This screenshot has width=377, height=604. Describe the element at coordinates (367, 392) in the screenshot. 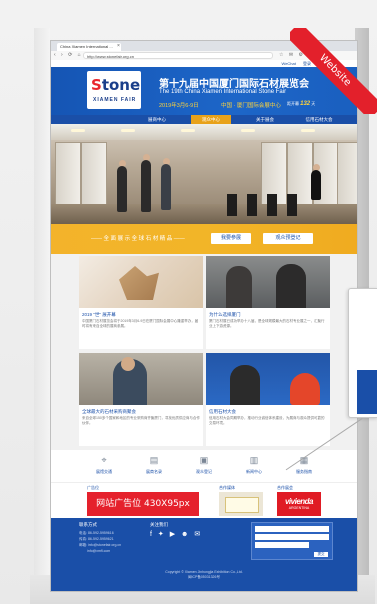

I see `zoom-callout-blue` at that location.